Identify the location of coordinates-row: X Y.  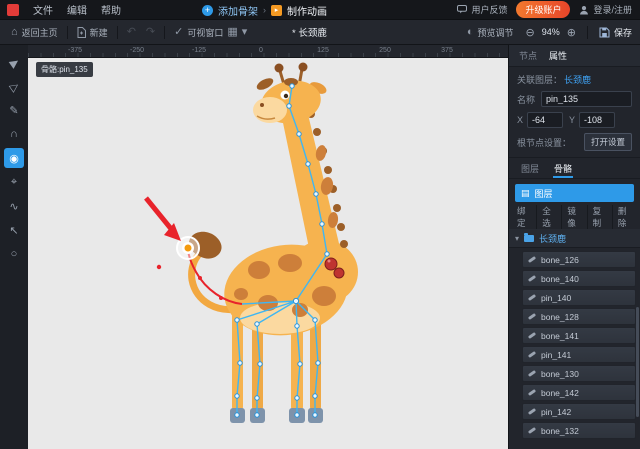
(574, 120).